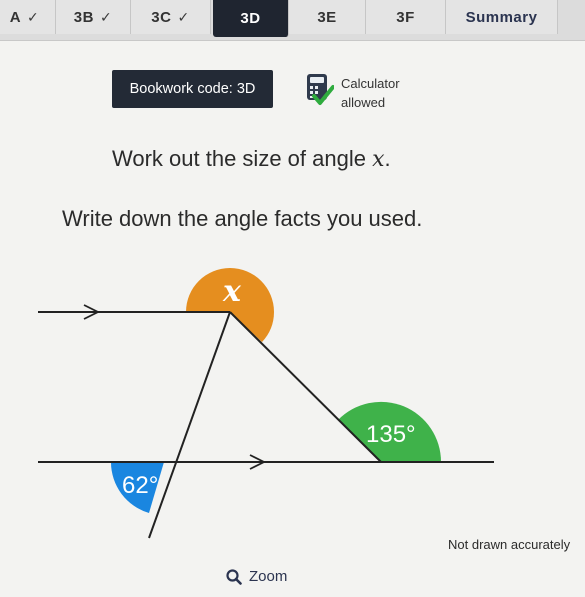 This screenshot has height=597, width=585. Describe the element at coordinates (305, 387) in the screenshot. I see `transversal-right` at that location.